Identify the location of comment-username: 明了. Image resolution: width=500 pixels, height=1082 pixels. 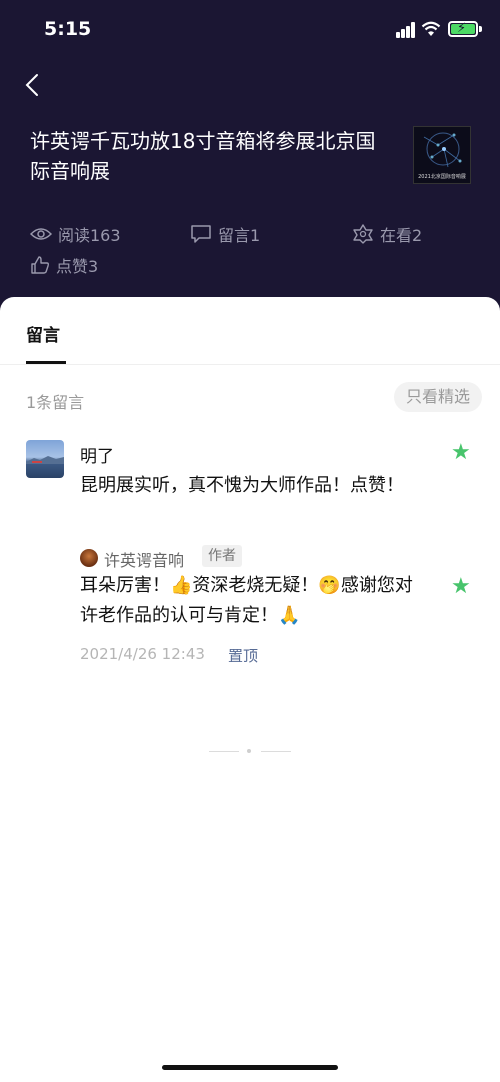
(97, 454).